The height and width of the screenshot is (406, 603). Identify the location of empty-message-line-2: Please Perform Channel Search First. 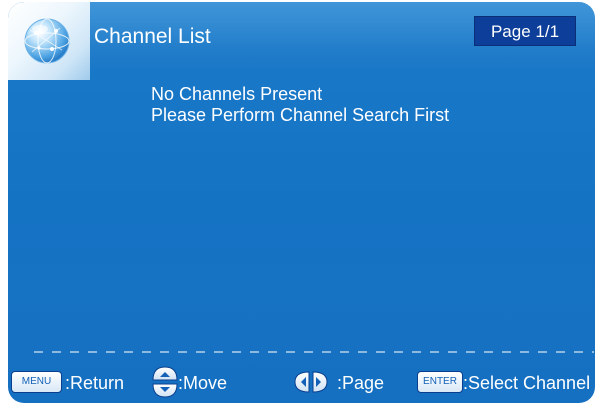
(300, 115).